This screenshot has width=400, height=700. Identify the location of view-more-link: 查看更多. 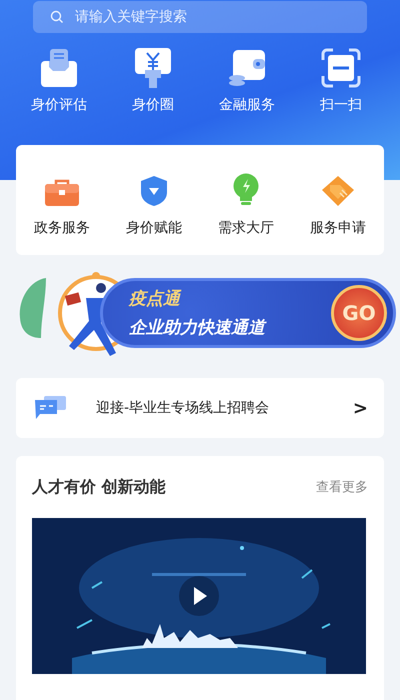
(342, 487).